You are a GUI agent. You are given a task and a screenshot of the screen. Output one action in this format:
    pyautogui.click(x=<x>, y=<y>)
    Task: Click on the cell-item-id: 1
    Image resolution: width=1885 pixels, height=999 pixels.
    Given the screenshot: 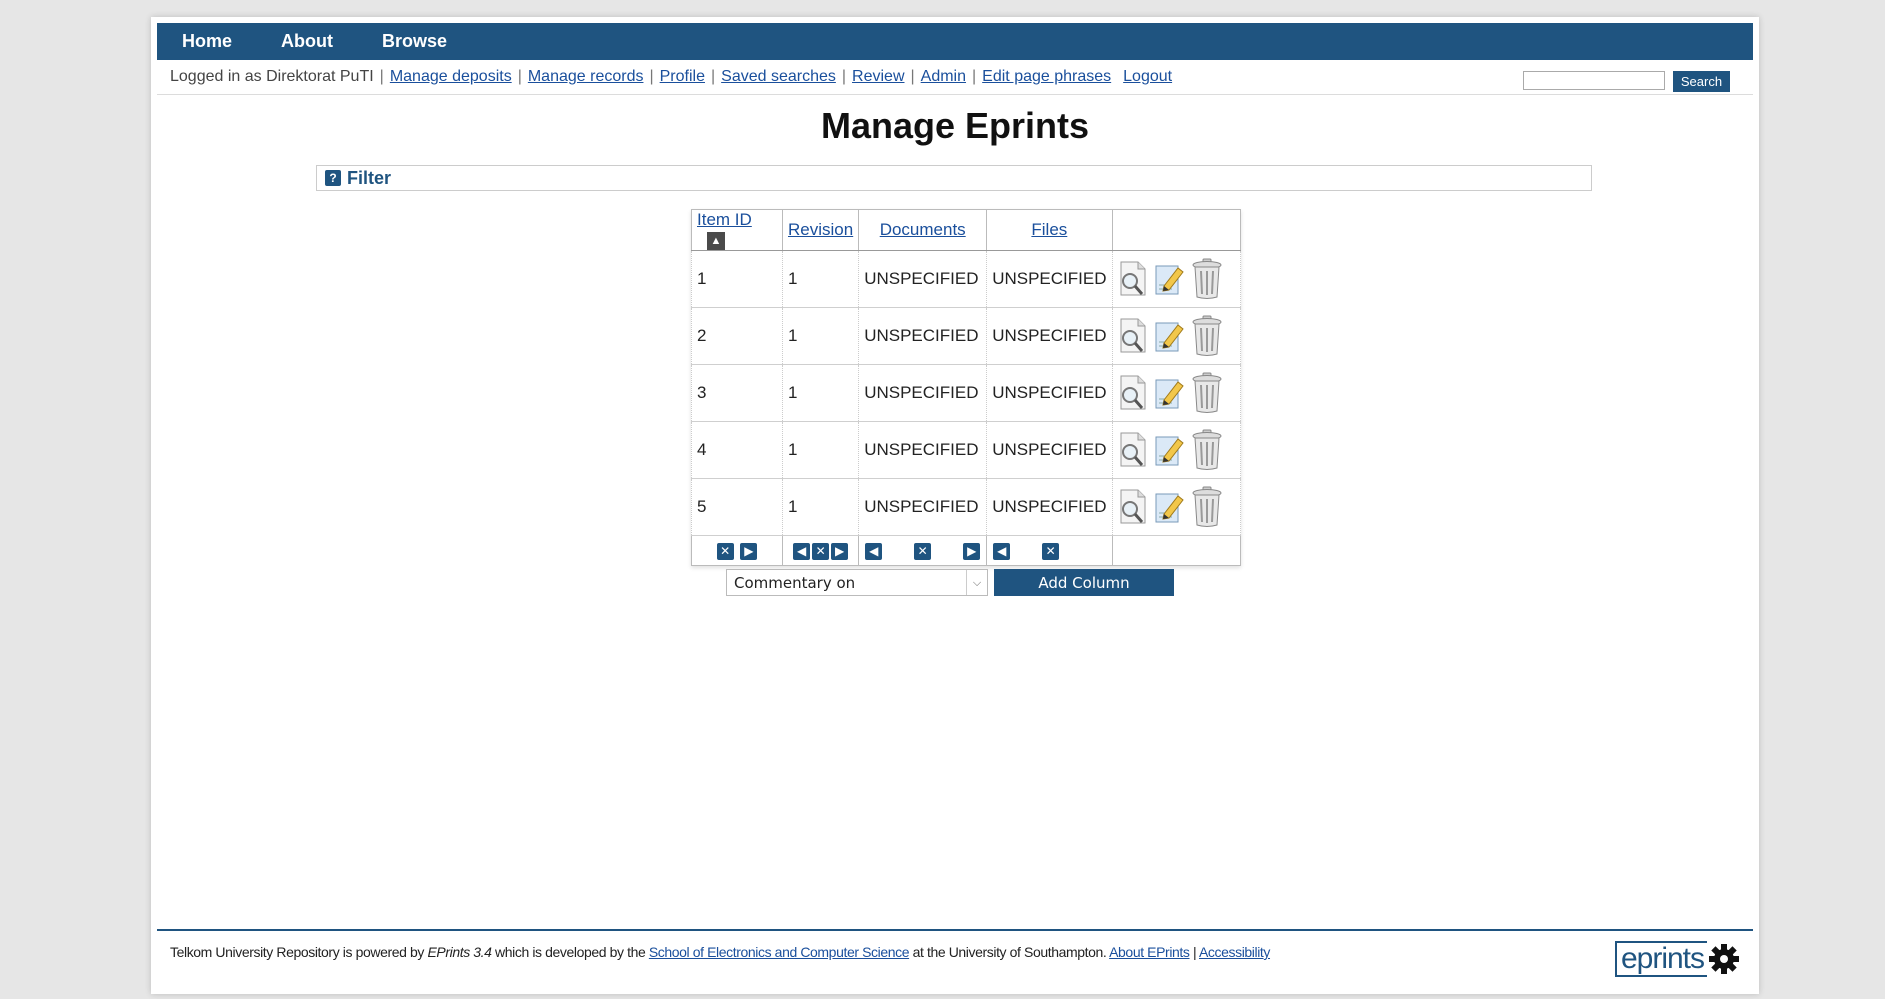 What is the action you would take?
    pyautogui.click(x=737, y=279)
    